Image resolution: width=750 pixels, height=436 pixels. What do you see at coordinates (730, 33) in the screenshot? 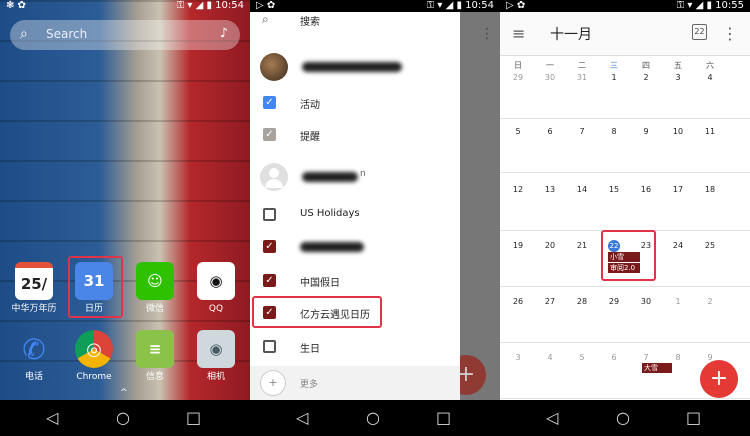
I see `overflow-menu-icon: ⋮` at bounding box center [730, 33].